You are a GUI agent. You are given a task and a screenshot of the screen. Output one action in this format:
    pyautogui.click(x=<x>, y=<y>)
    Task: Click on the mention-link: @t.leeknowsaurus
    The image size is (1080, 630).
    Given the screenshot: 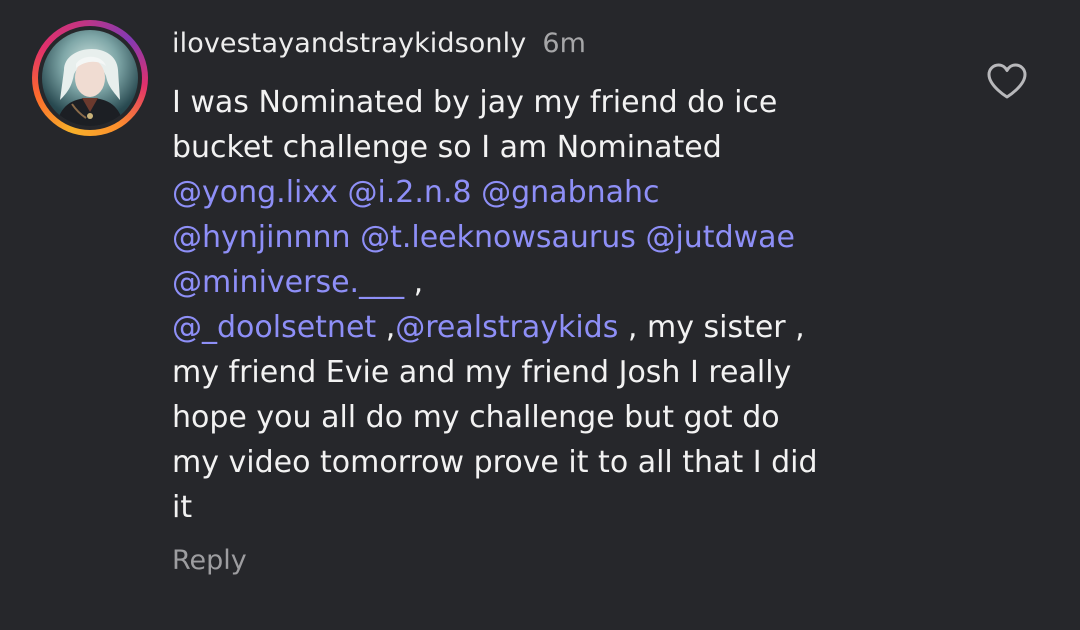 What is the action you would take?
    pyautogui.click(x=498, y=237)
    